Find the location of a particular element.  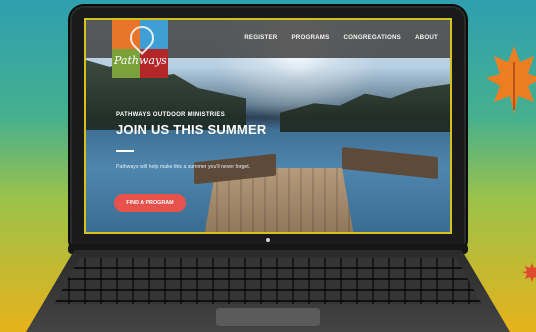

nav-congregations: CONGREGATIONS is located at coordinates (373, 37).